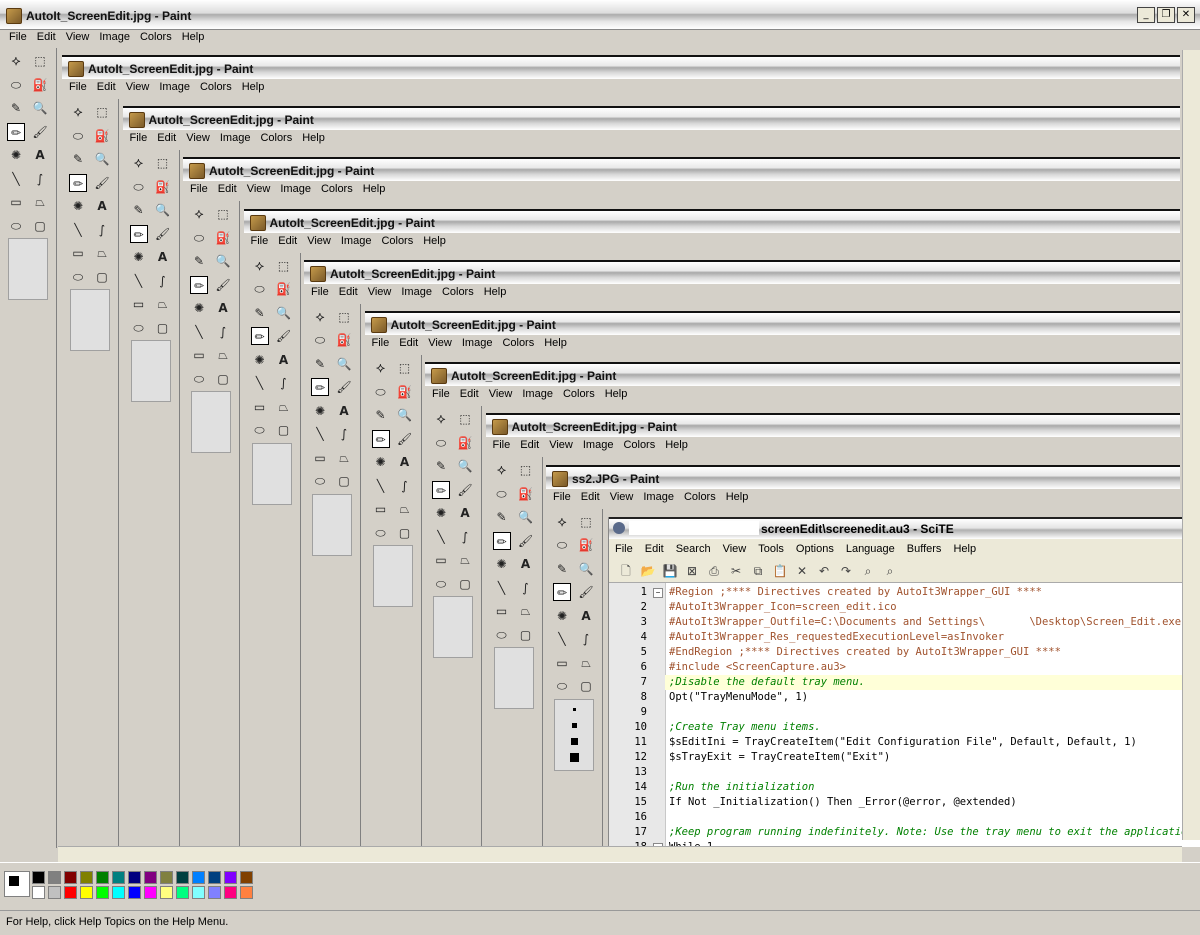 The image size is (1200, 935). What do you see at coordinates (1166, 15) in the screenshot?
I see `maximize-button: ❐` at bounding box center [1166, 15].